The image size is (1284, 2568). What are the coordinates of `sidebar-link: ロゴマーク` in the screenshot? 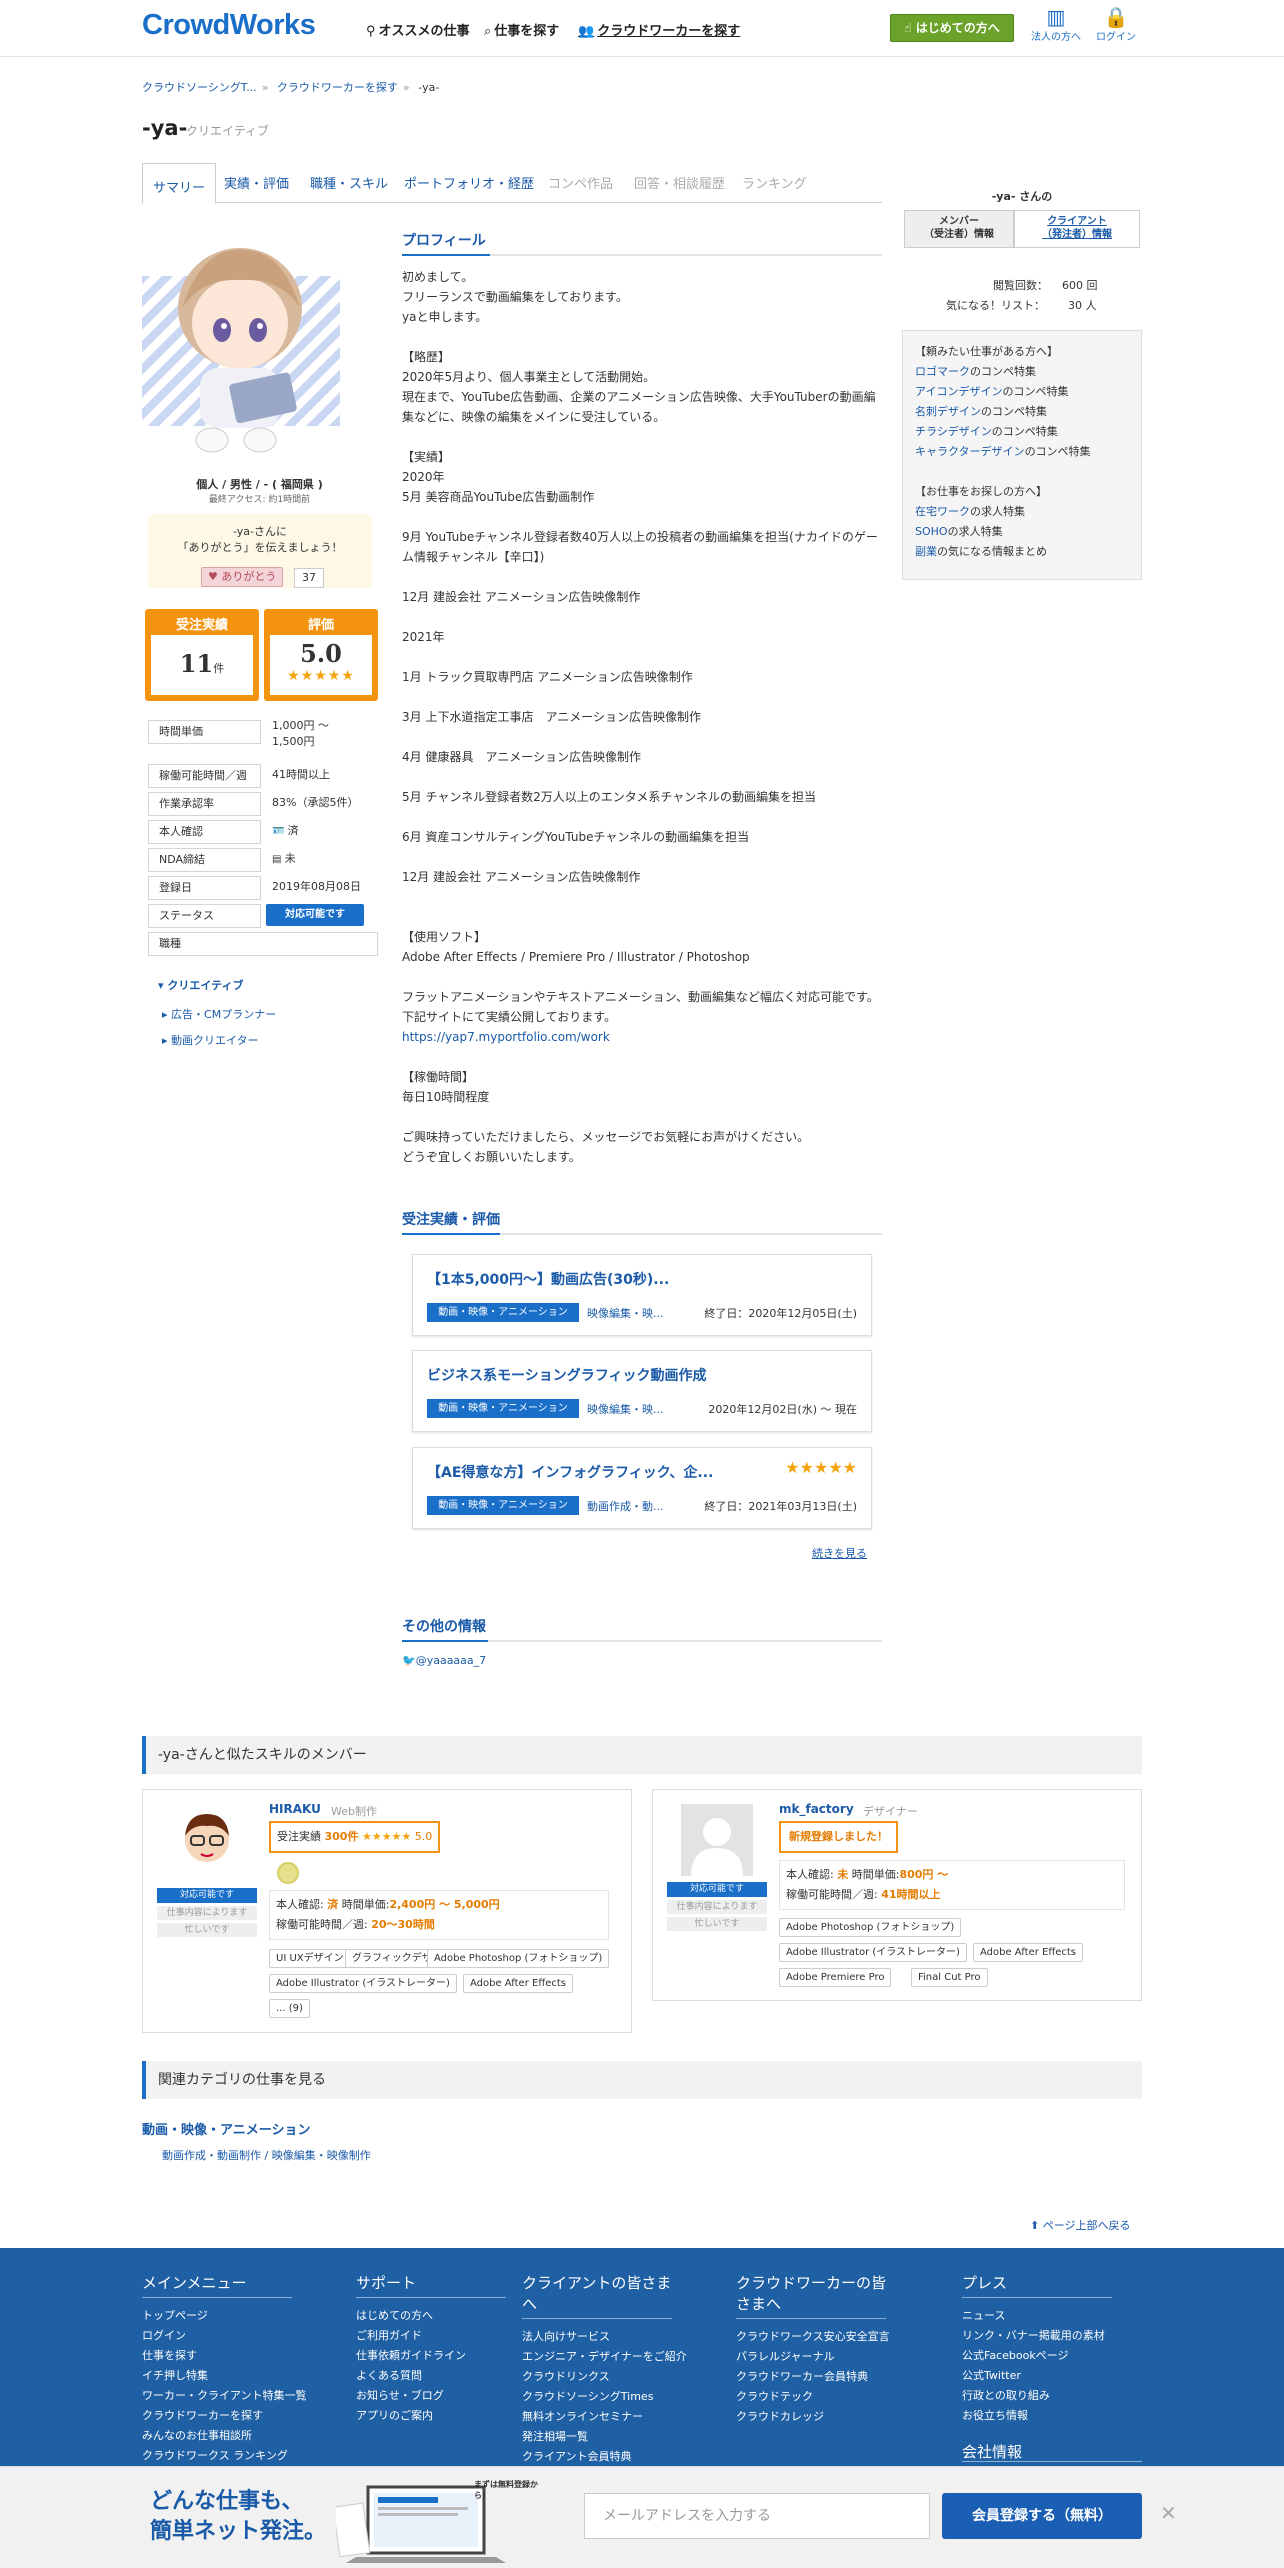 It's located at (942, 371).